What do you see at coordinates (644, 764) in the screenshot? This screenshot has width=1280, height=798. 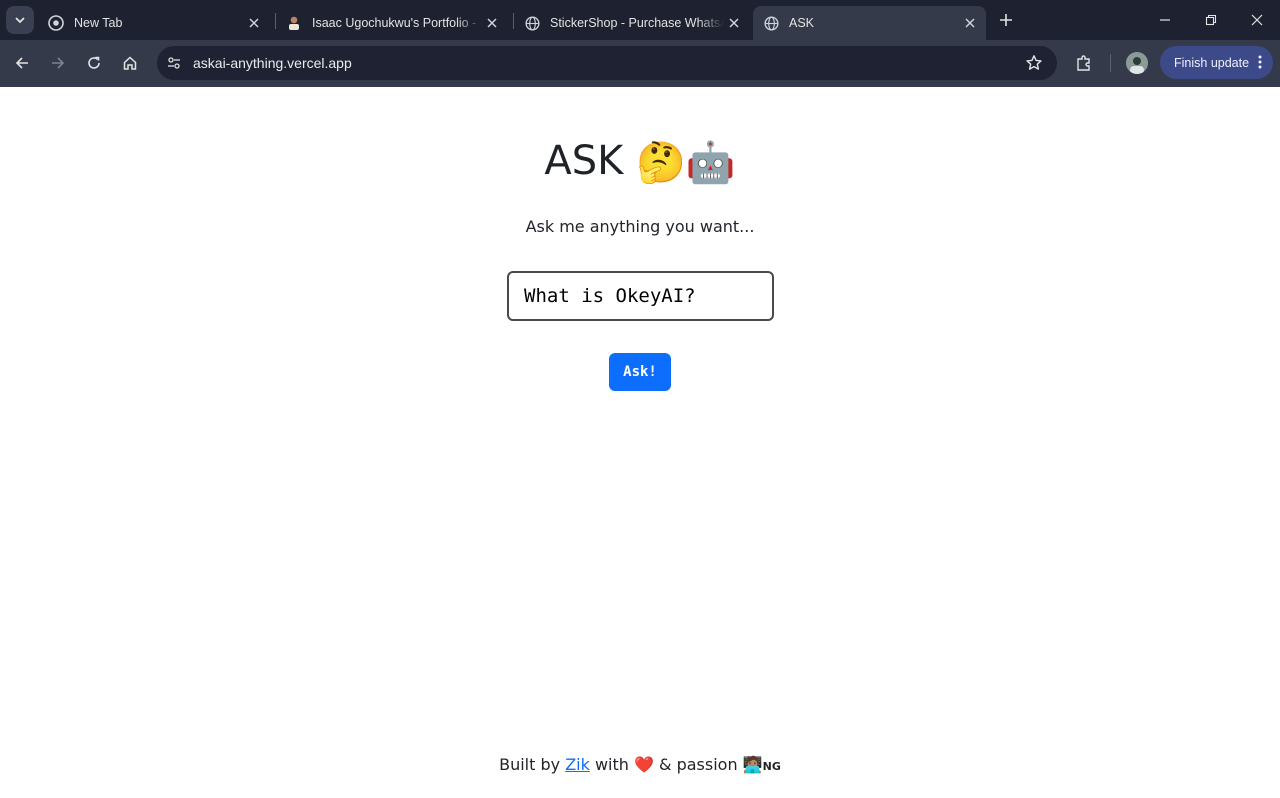 I see `heart-icon: ❤️` at bounding box center [644, 764].